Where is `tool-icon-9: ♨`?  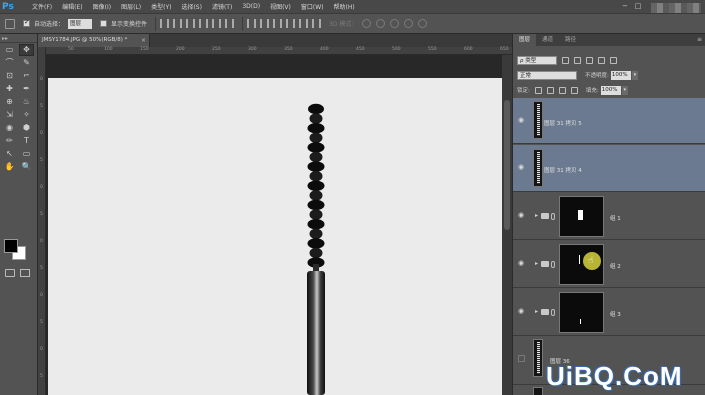
tool-icon-9: ♨ is located at coordinates (26, 102).